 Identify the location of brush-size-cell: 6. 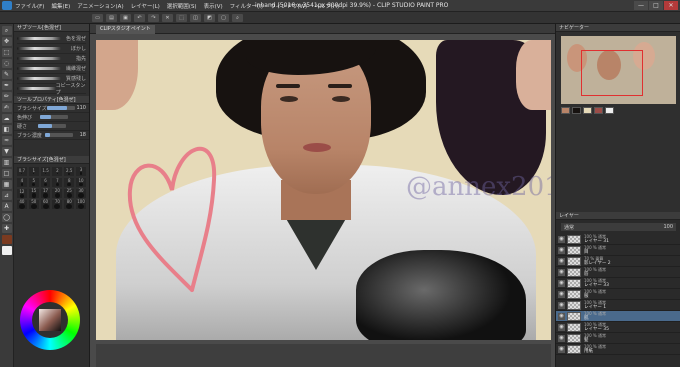
(45, 182).